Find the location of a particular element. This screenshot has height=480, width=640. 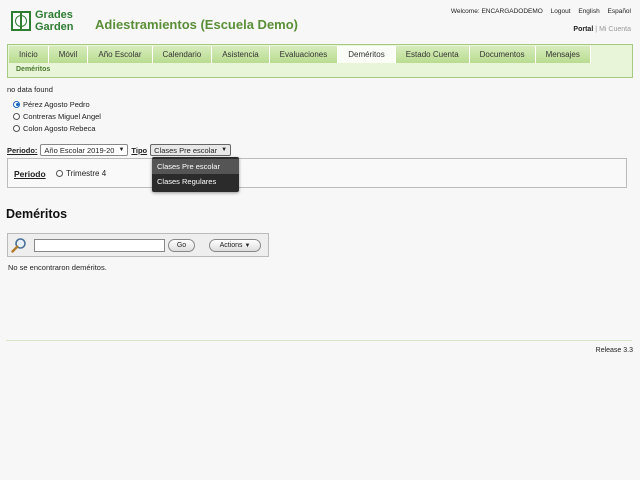

logo-text-line2: Garden is located at coordinates (54, 27).